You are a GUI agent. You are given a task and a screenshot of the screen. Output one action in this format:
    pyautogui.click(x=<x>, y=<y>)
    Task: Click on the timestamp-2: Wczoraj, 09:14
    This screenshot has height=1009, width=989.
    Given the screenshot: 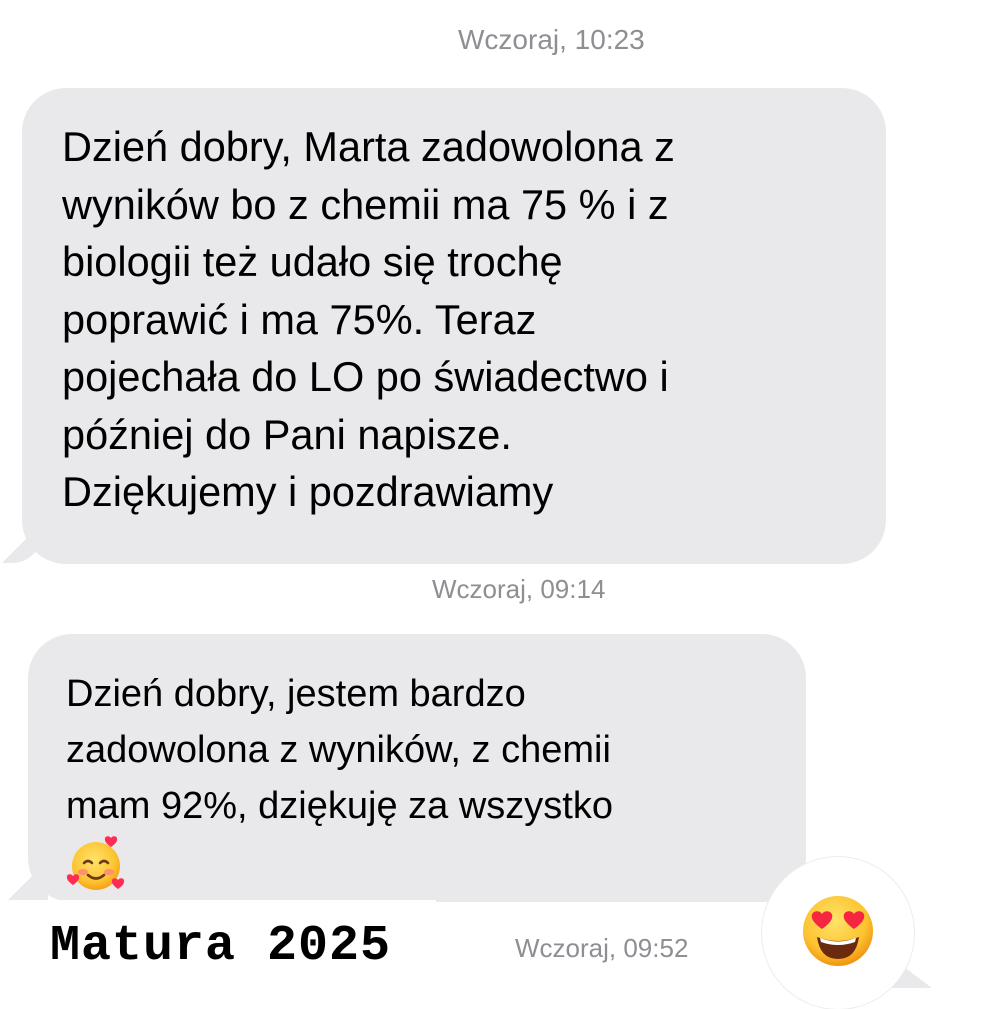 What is the action you would take?
    pyautogui.click(x=519, y=589)
    